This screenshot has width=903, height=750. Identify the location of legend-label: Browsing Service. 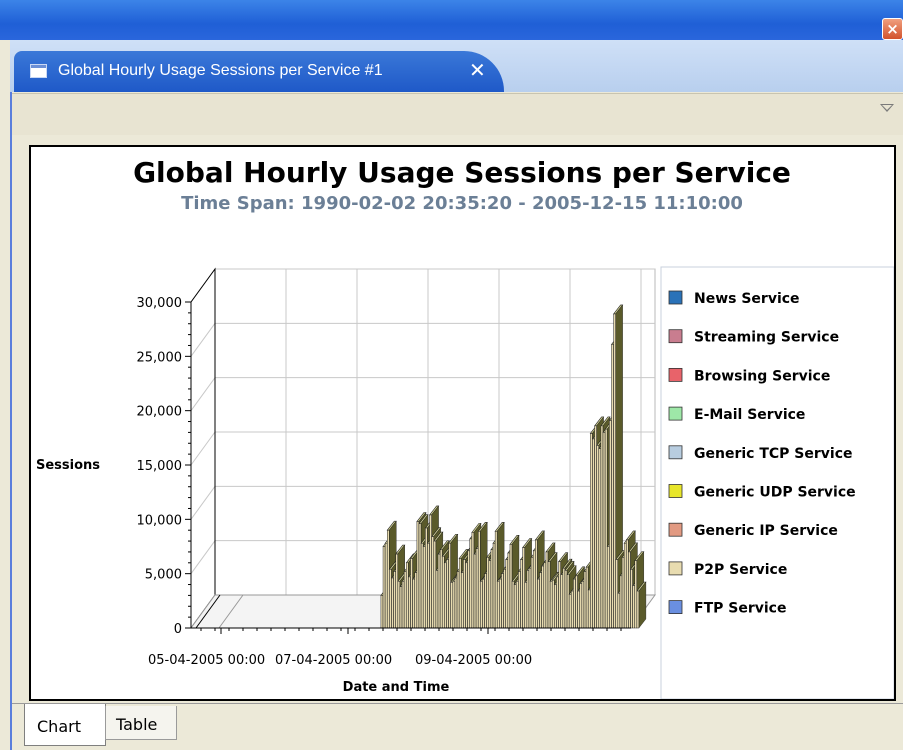
(762, 376).